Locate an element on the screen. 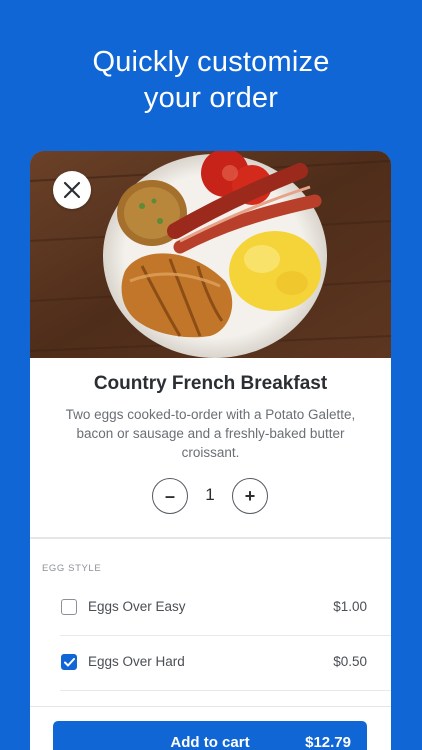 Image resolution: width=422 pixels, height=750 pixels. cart-total: $12.79 is located at coordinates (328, 742).